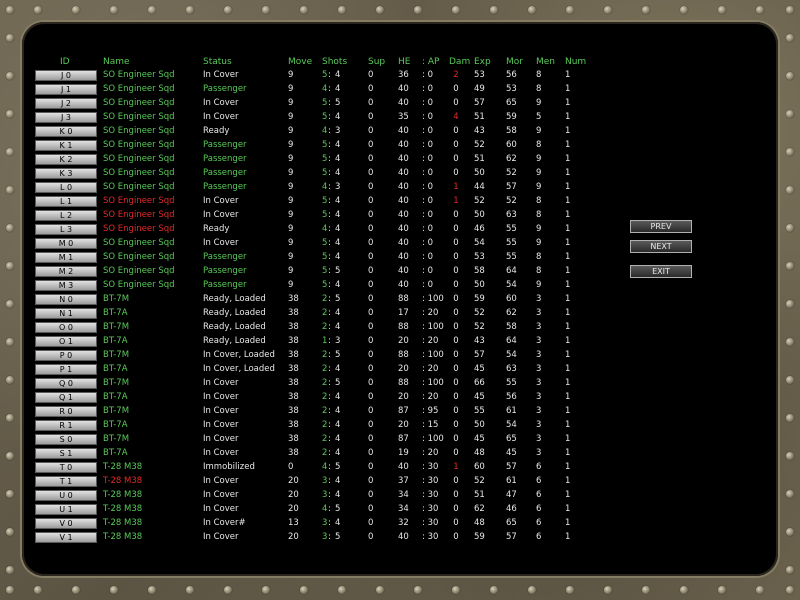 The image size is (800, 600). What do you see at coordinates (234, 313) in the screenshot?
I see `unit-status: Ready, Loaded` at bounding box center [234, 313].